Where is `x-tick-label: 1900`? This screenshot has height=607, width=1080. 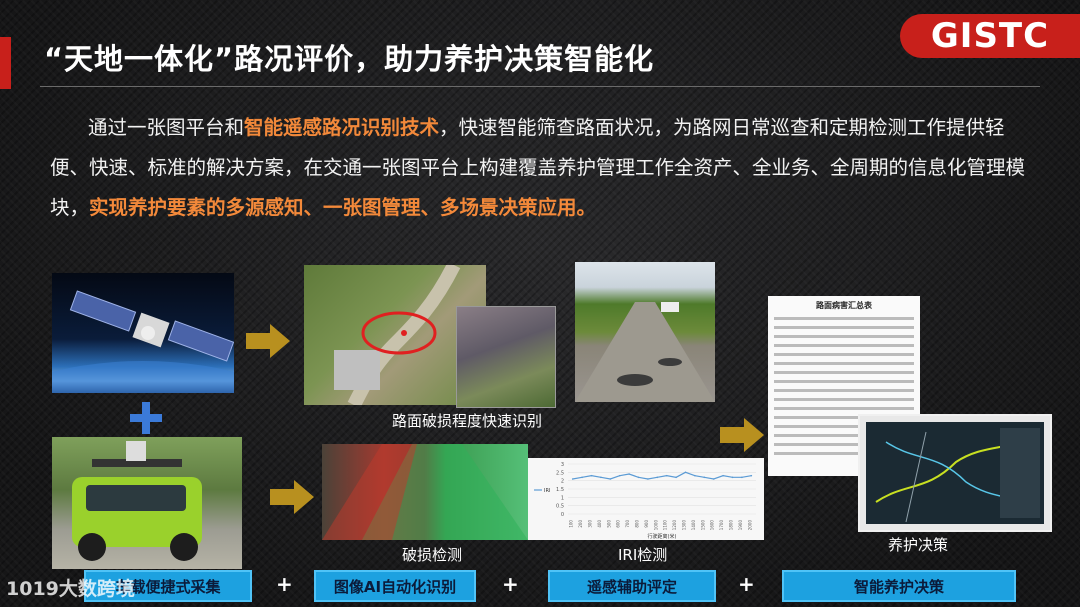
x-tick-label: 1900 is located at coordinates (740, 525).